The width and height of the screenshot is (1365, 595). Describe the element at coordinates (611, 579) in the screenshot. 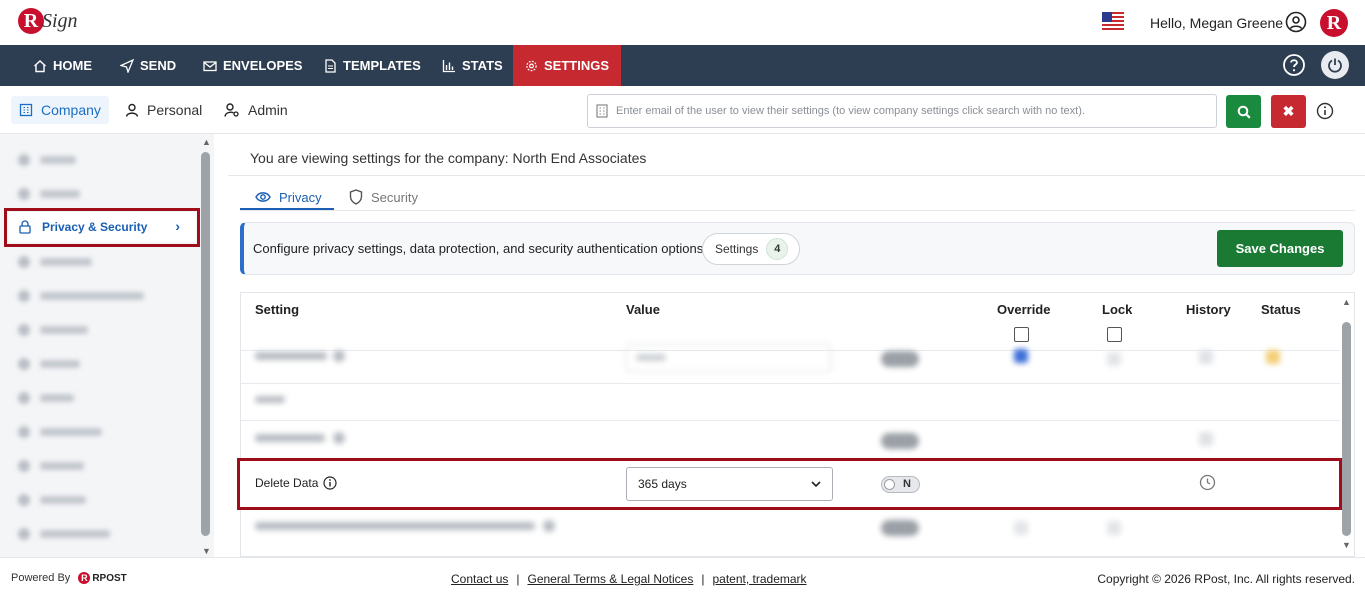

I see `terms-link: General Terms & Legal Notices` at that location.